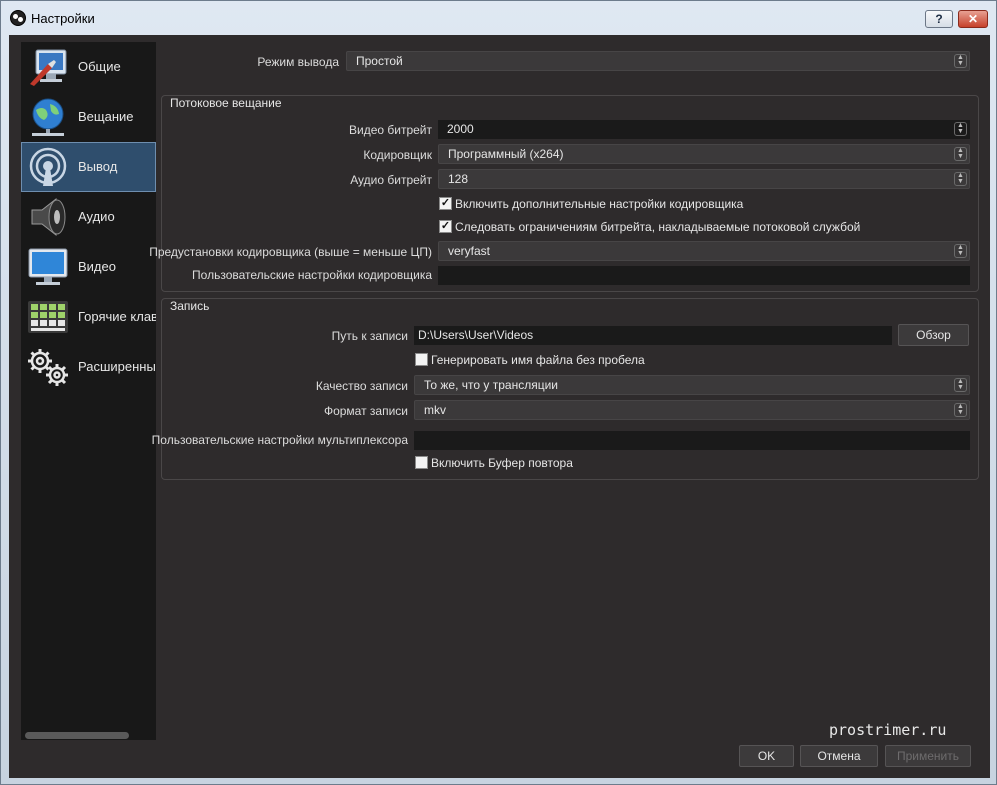 Image resolution: width=997 pixels, height=785 pixels. Describe the element at coordinates (390, 130) in the screenshot. I see `video-bitrate-label: Видео битрейт` at that location.